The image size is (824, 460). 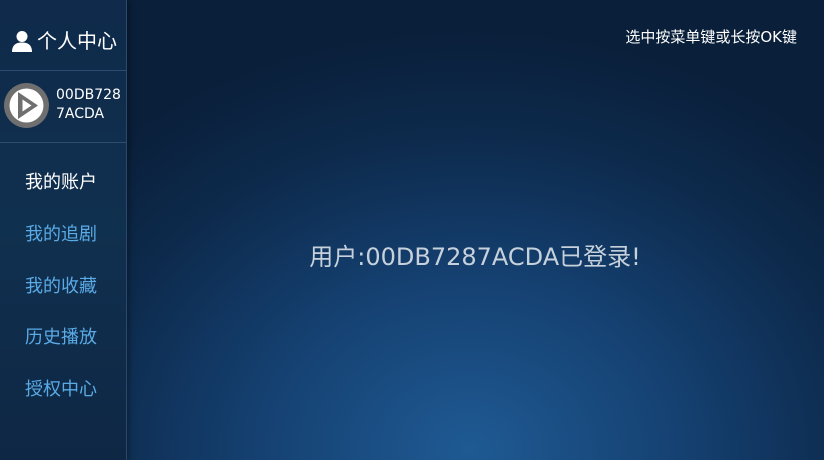 What do you see at coordinates (475, 257) in the screenshot?
I see `login-status-message: 用户:00DB7287ACDA已登录!` at bounding box center [475, 257].